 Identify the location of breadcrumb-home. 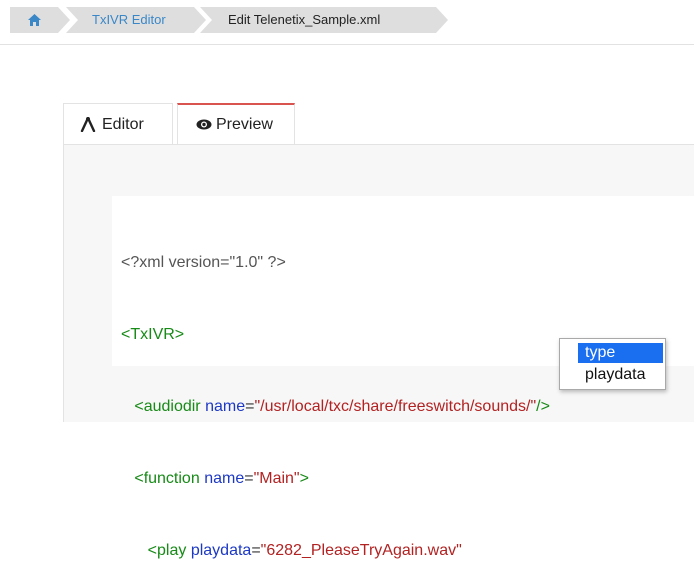
(40, 20).